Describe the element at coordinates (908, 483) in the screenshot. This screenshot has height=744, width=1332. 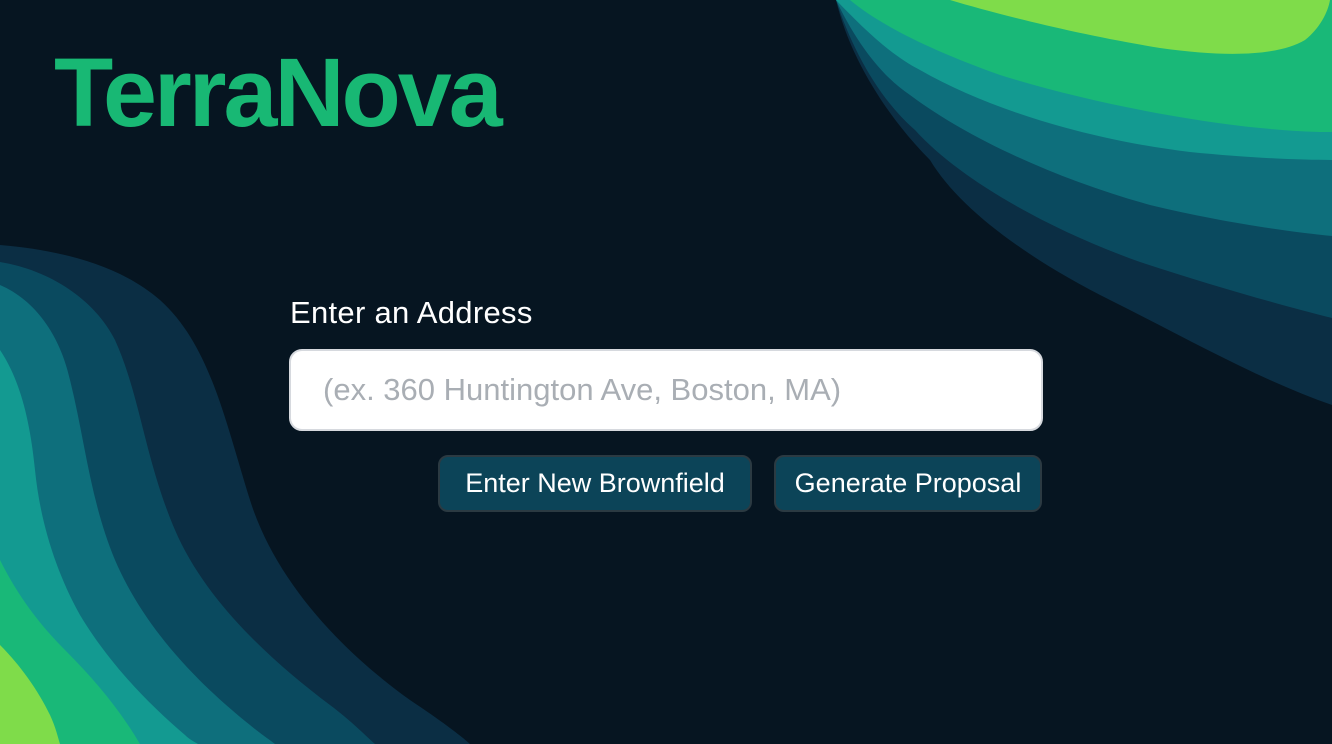
I see `generate-proposal-button: Generate Proposal` at that location.